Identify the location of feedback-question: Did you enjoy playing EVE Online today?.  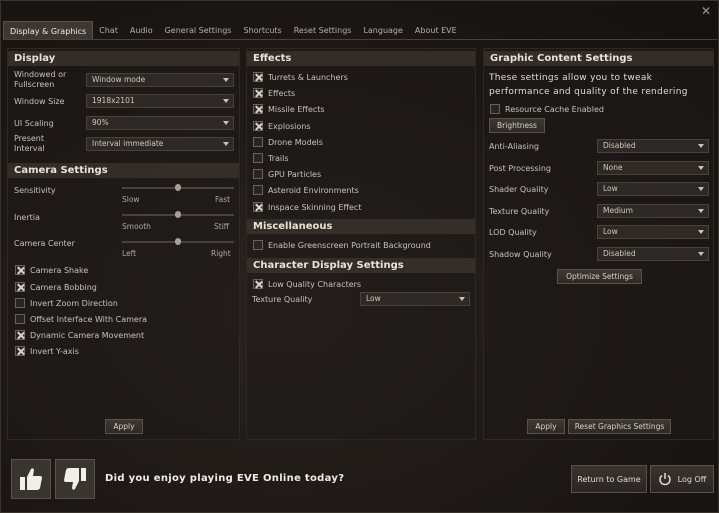
(225, 478).